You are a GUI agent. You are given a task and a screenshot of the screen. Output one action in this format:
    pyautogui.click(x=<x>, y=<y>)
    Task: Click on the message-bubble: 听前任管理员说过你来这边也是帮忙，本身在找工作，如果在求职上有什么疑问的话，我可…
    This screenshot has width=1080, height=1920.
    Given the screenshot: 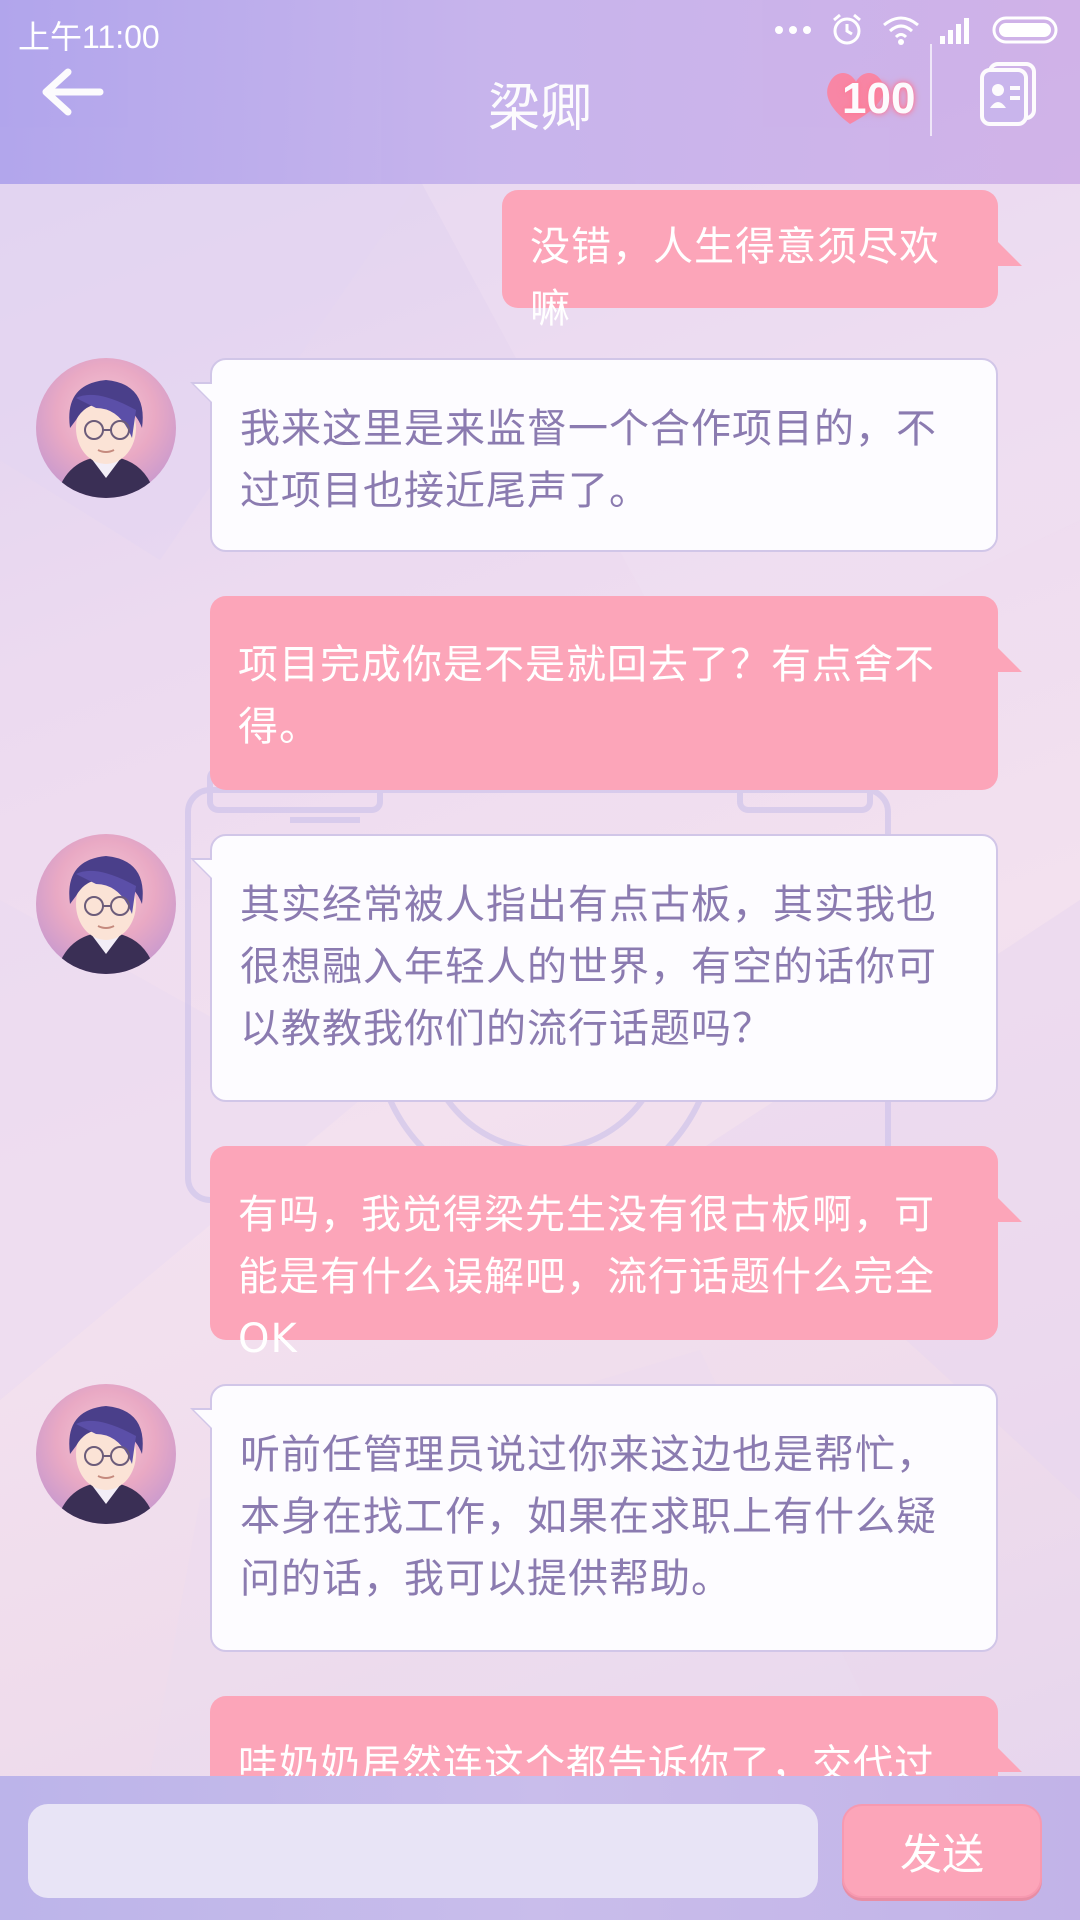 What is the action you would take?
    pyautogui.click(x=594, y=1518)
    